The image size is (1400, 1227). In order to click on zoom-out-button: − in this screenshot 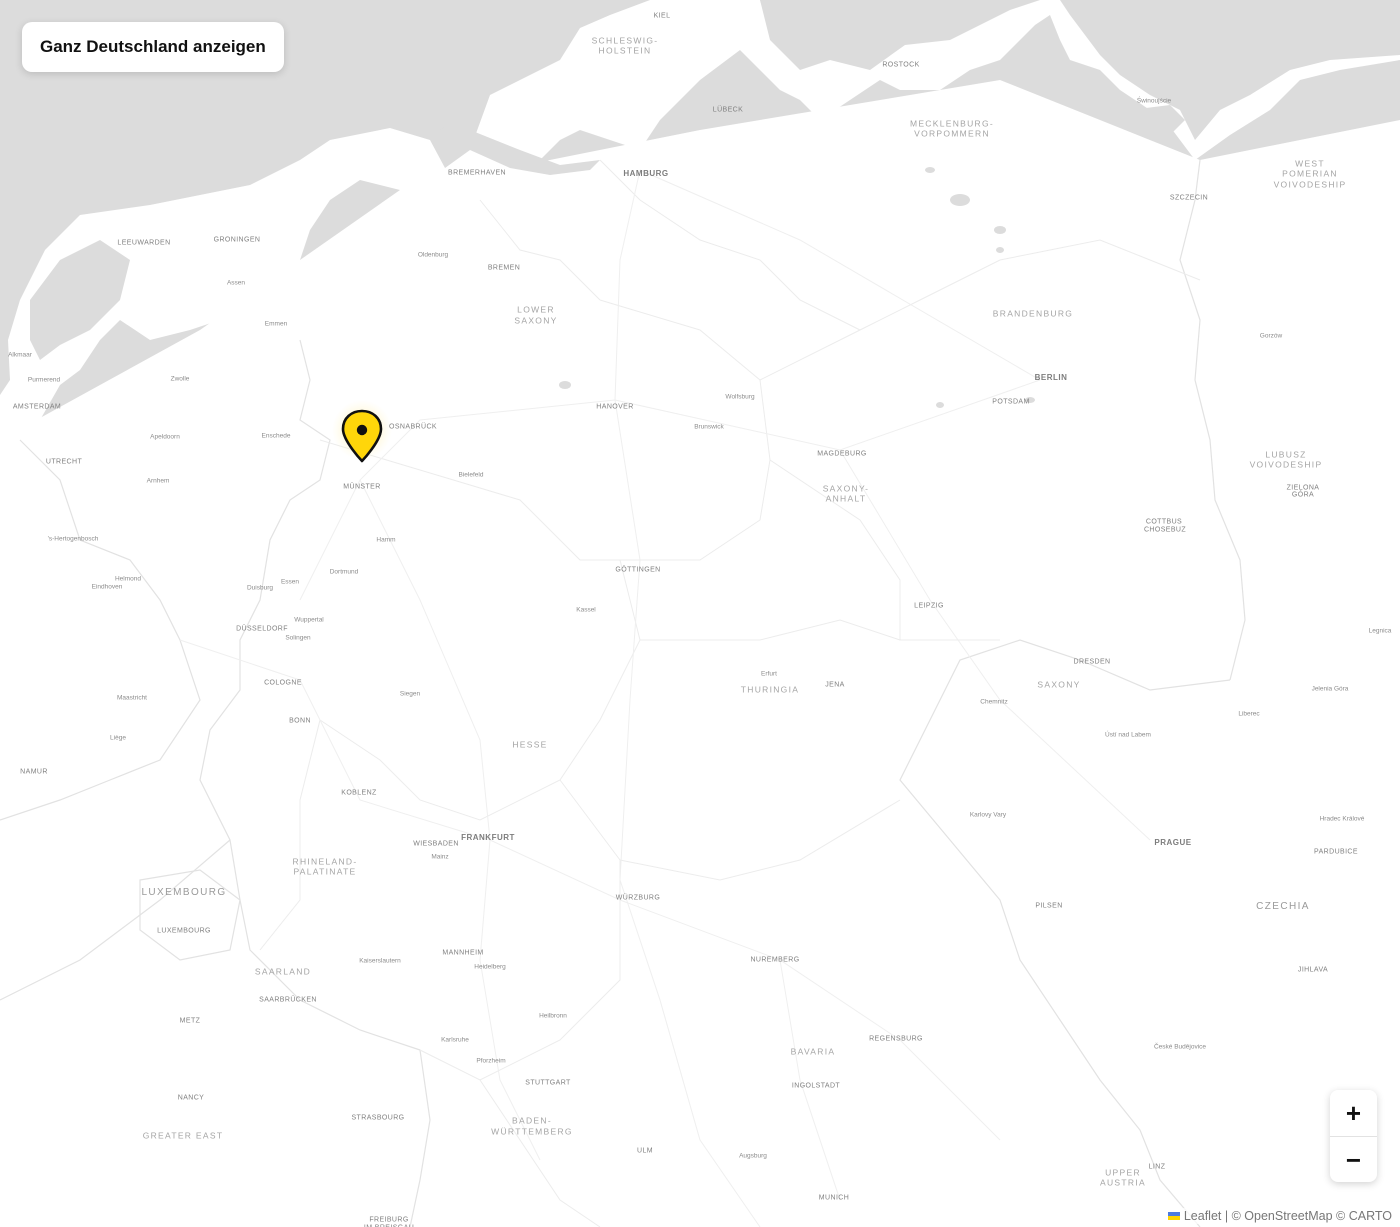, I will do `click(1353, 1159)`.